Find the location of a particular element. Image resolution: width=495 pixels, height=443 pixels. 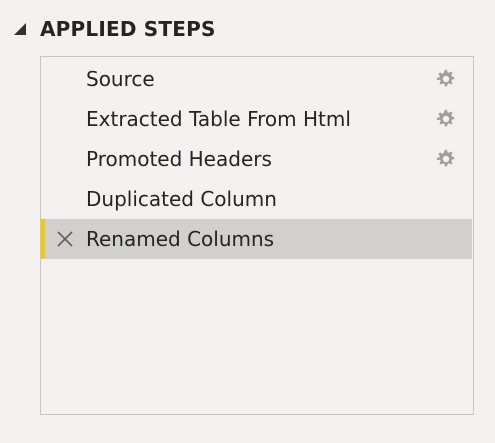

step-item-extracted-table: Extracted Table From Html is located at coordinates (256, 119).